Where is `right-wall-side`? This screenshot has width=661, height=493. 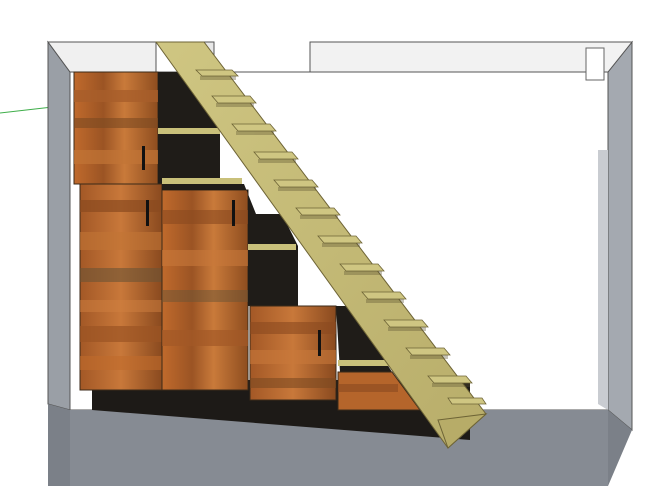 right-wall-side is located at coordinates (620, 236).